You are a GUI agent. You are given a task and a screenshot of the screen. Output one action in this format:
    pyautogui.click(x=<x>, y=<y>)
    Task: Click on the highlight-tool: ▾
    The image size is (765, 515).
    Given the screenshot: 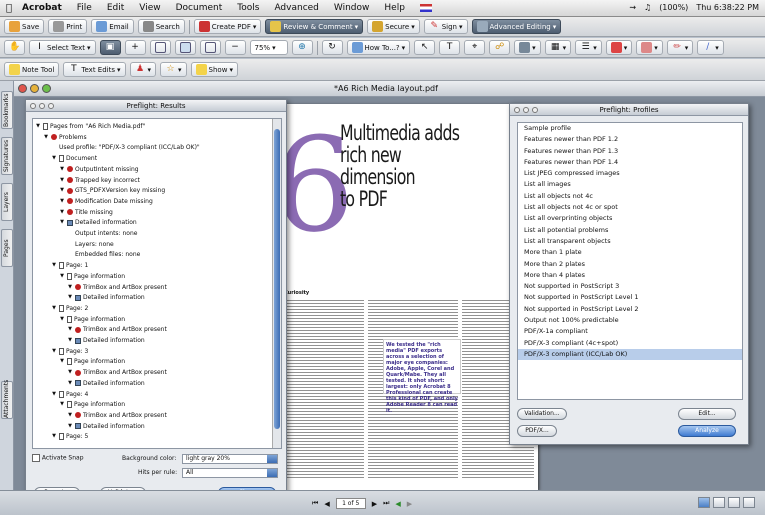 What is the action you would take?
    pyautogui.click(x=619, y=47)
    